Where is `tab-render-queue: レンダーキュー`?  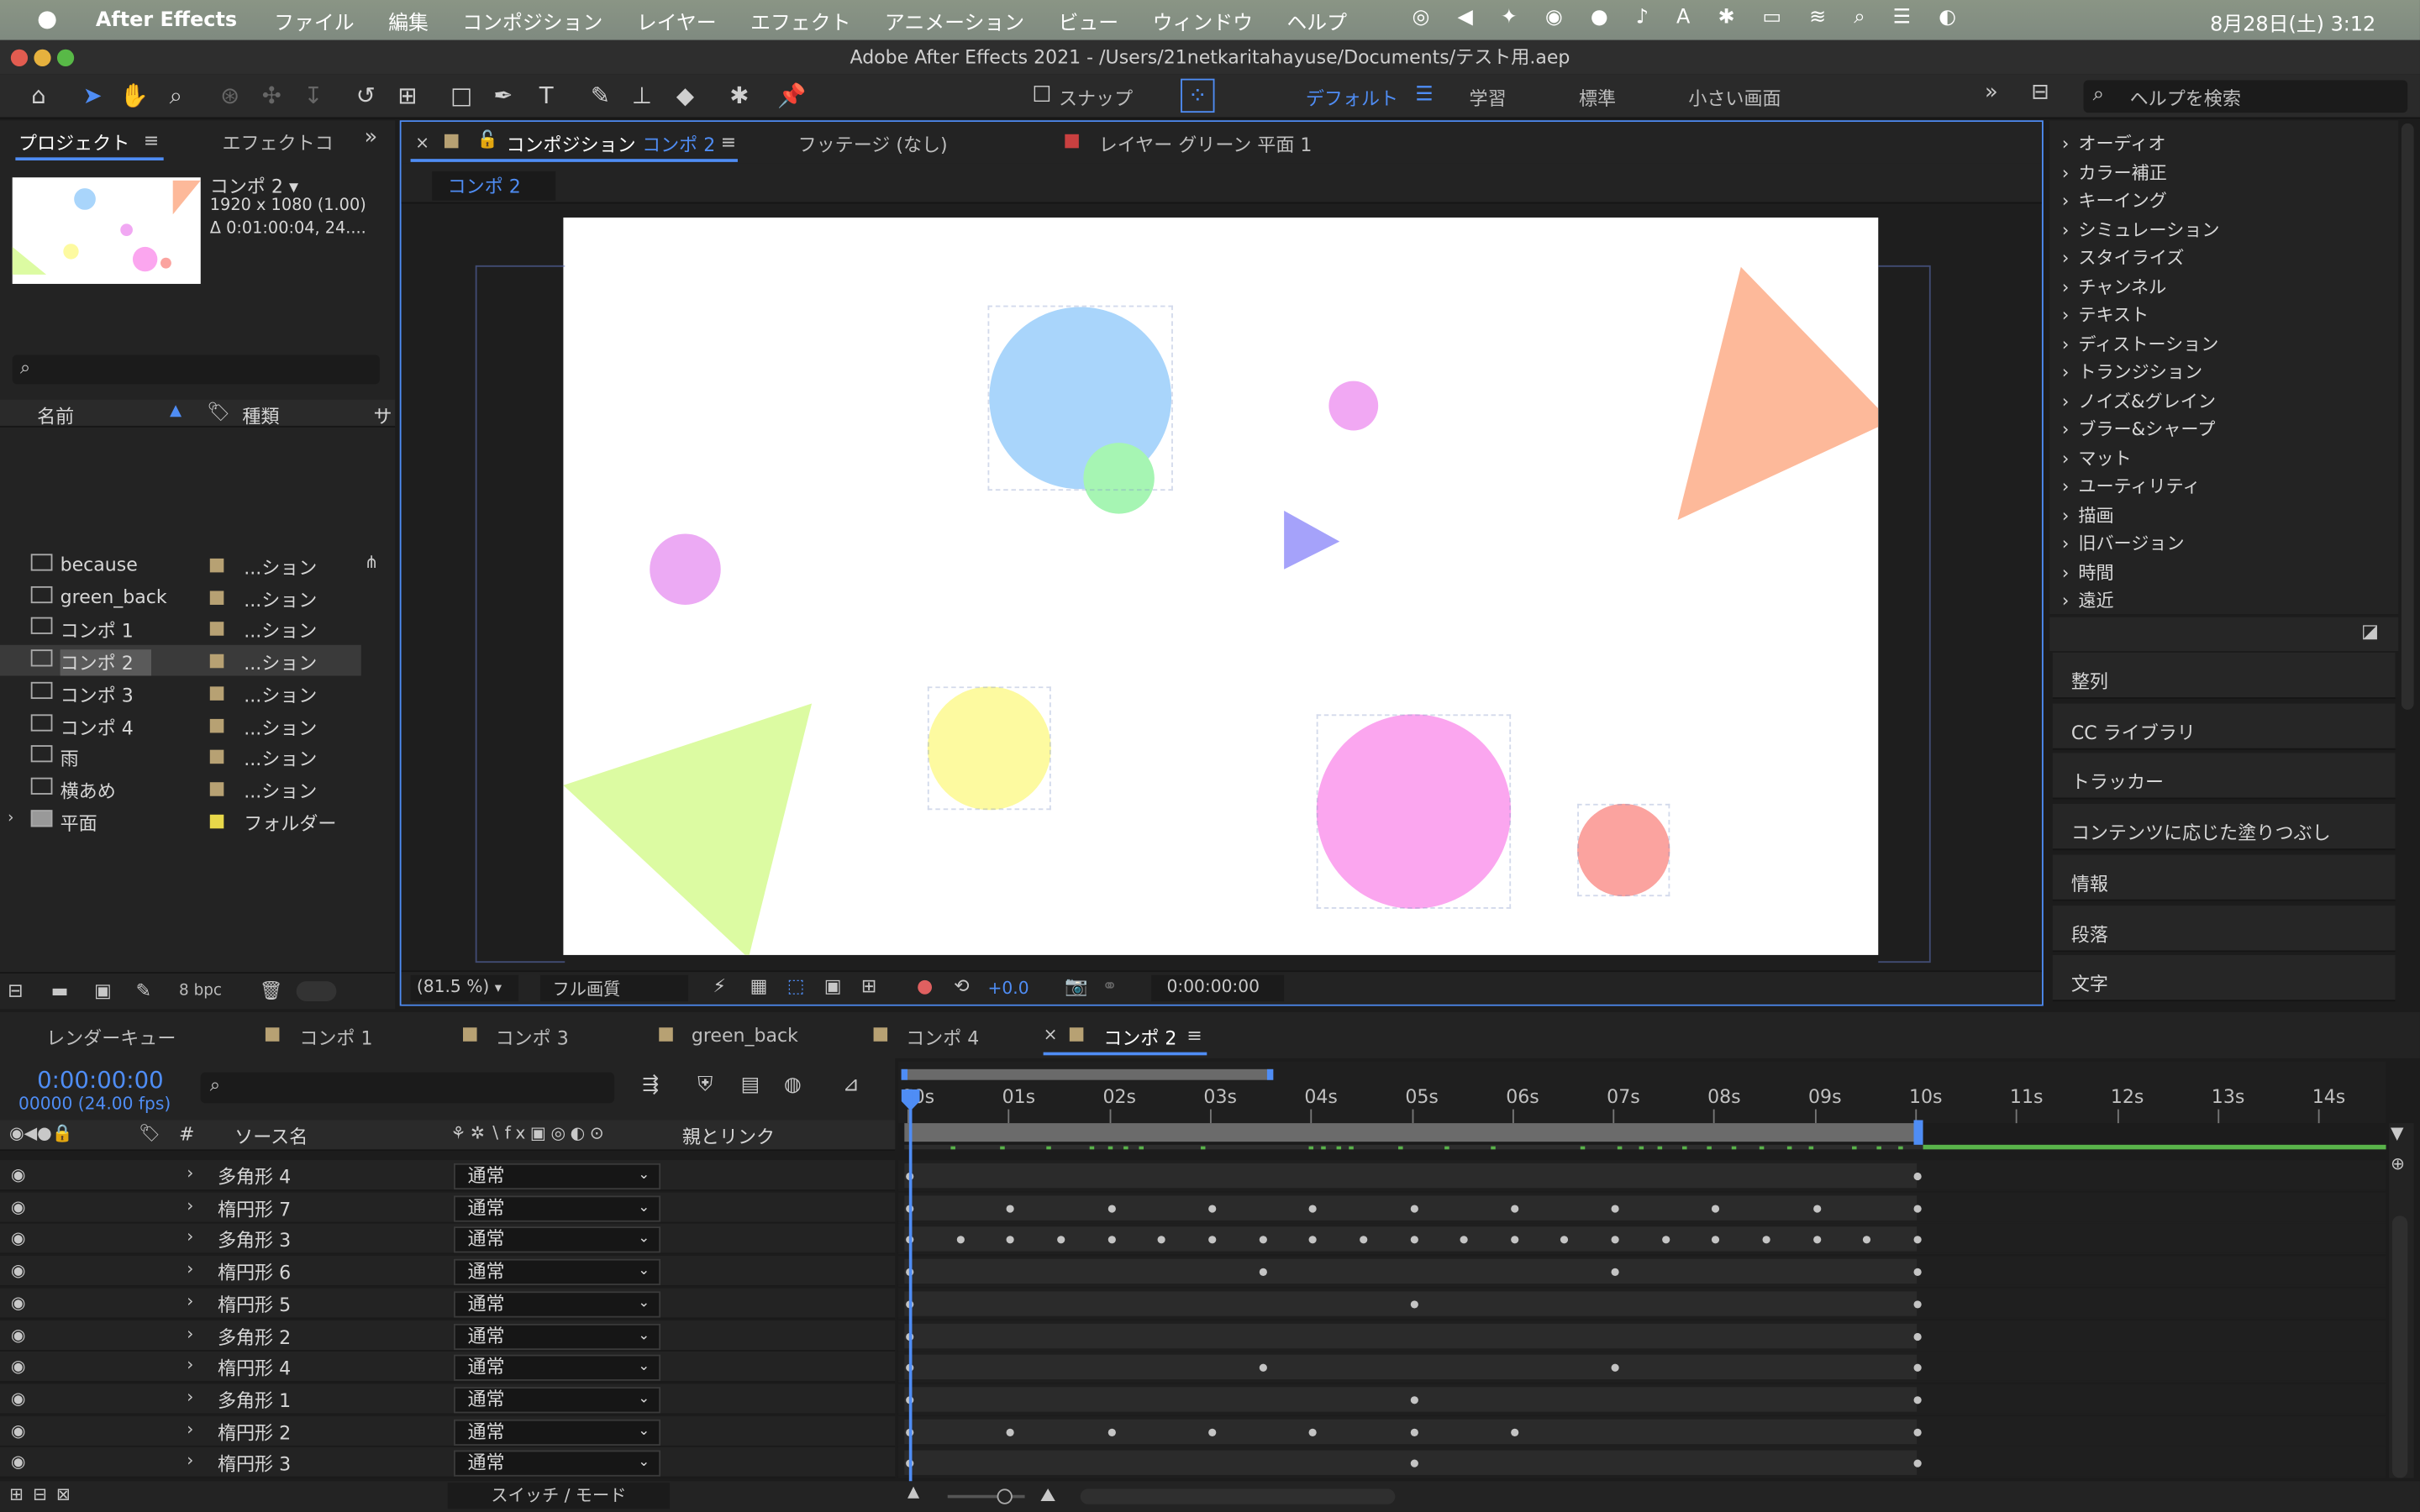 tab-render-queue: レンダーキュー is located at coordinates (111, 1038).